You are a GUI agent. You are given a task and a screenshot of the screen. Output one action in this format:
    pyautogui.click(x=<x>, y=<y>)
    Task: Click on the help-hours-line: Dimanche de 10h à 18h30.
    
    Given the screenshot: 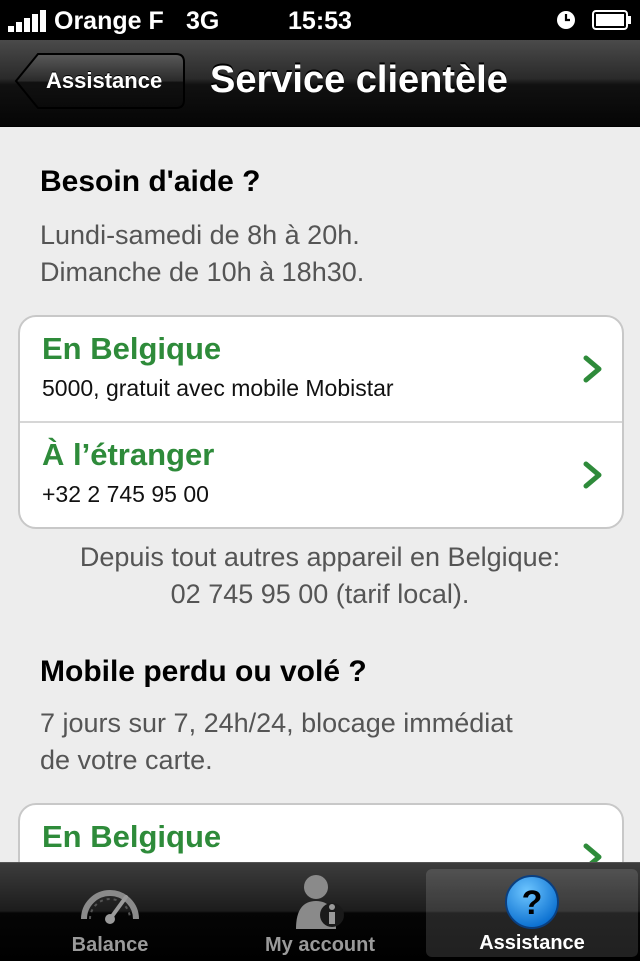 What is the action you would take?
    pyautogui.click(x=202, y=272)
    